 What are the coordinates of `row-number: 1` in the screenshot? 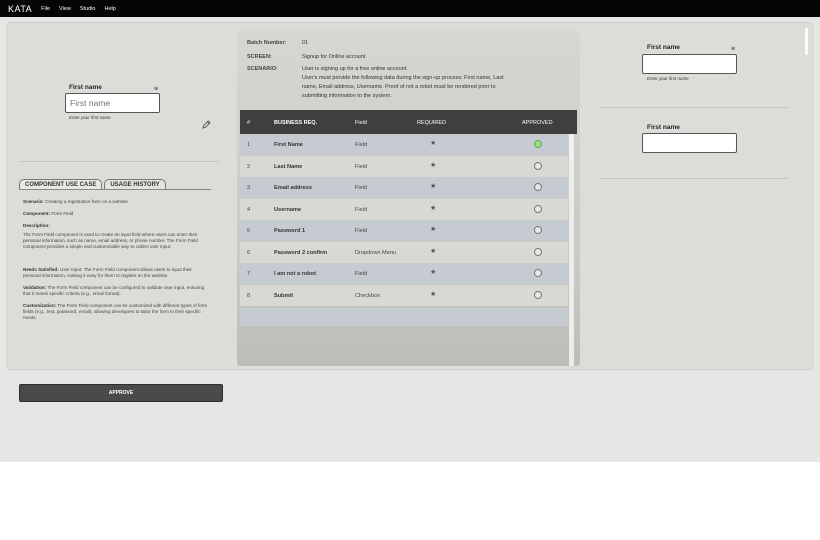 It's located at (249, 145).